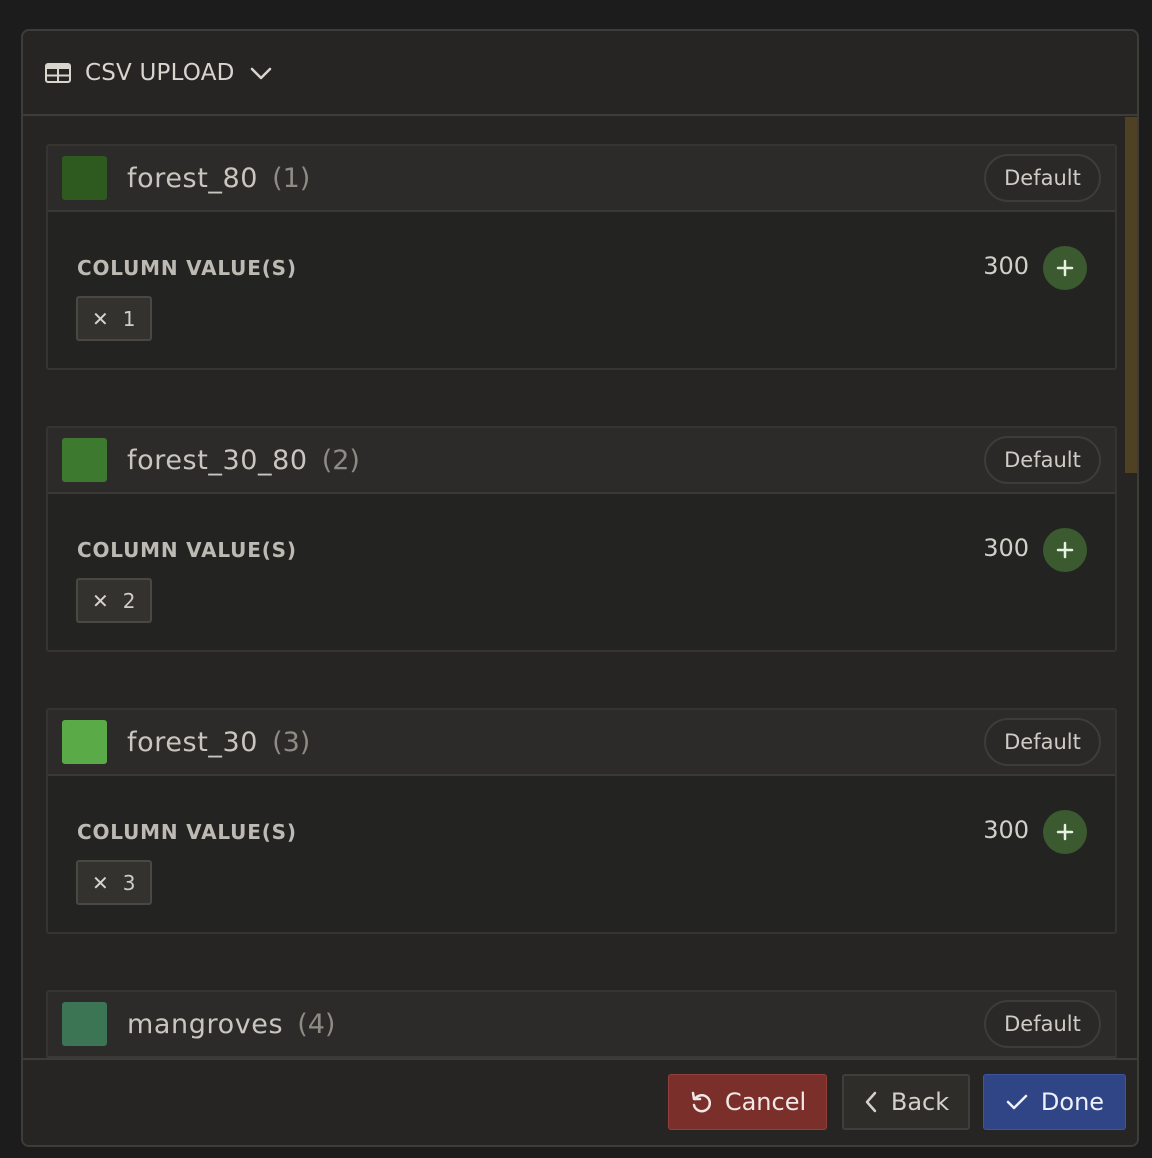 Image resolution: width=1152 pixels, height=1158 pixels. Describe the element at coordinates (129, 882) in the screenshot. I see `chip-label: 3` at that location.